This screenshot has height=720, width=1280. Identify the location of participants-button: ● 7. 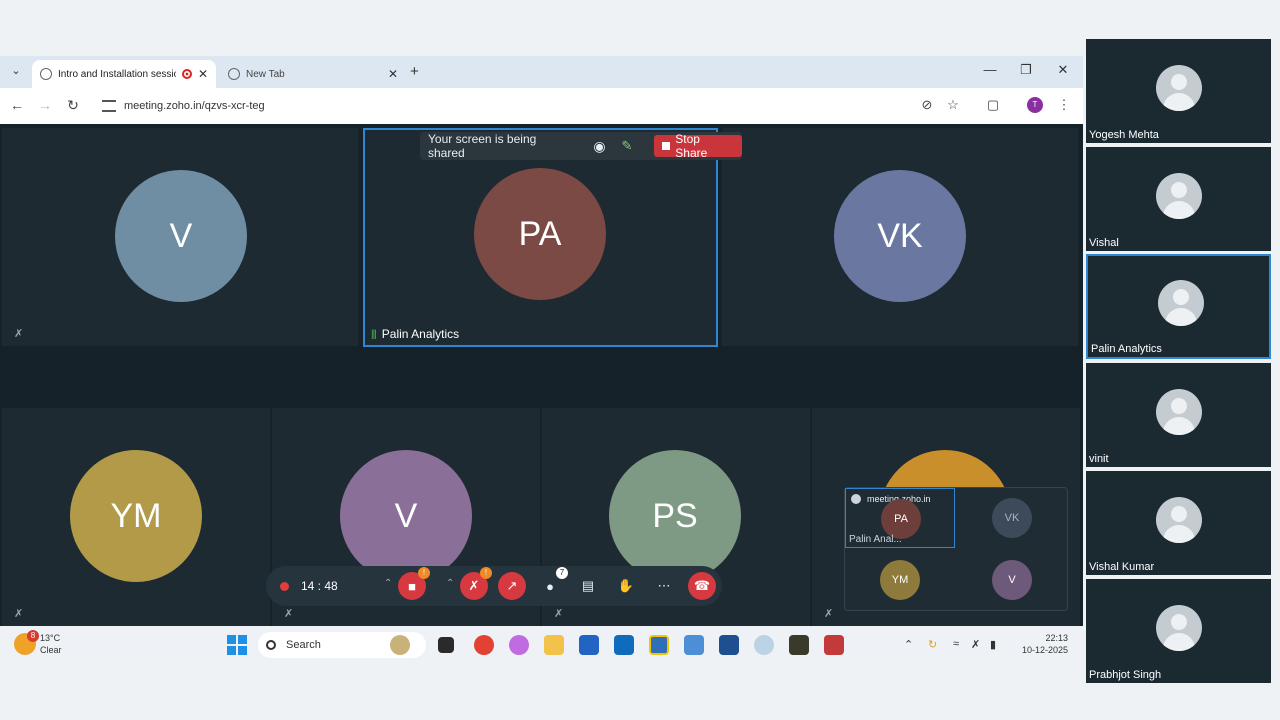
(552, 583).